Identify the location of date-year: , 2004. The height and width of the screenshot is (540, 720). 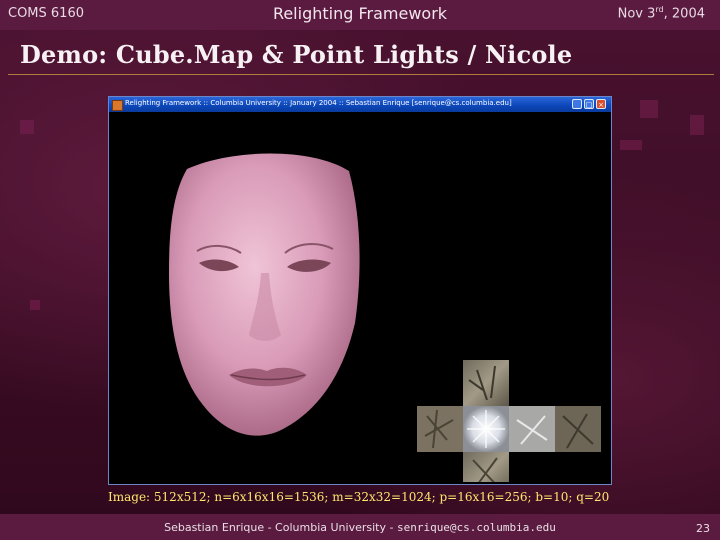
(684, 14).